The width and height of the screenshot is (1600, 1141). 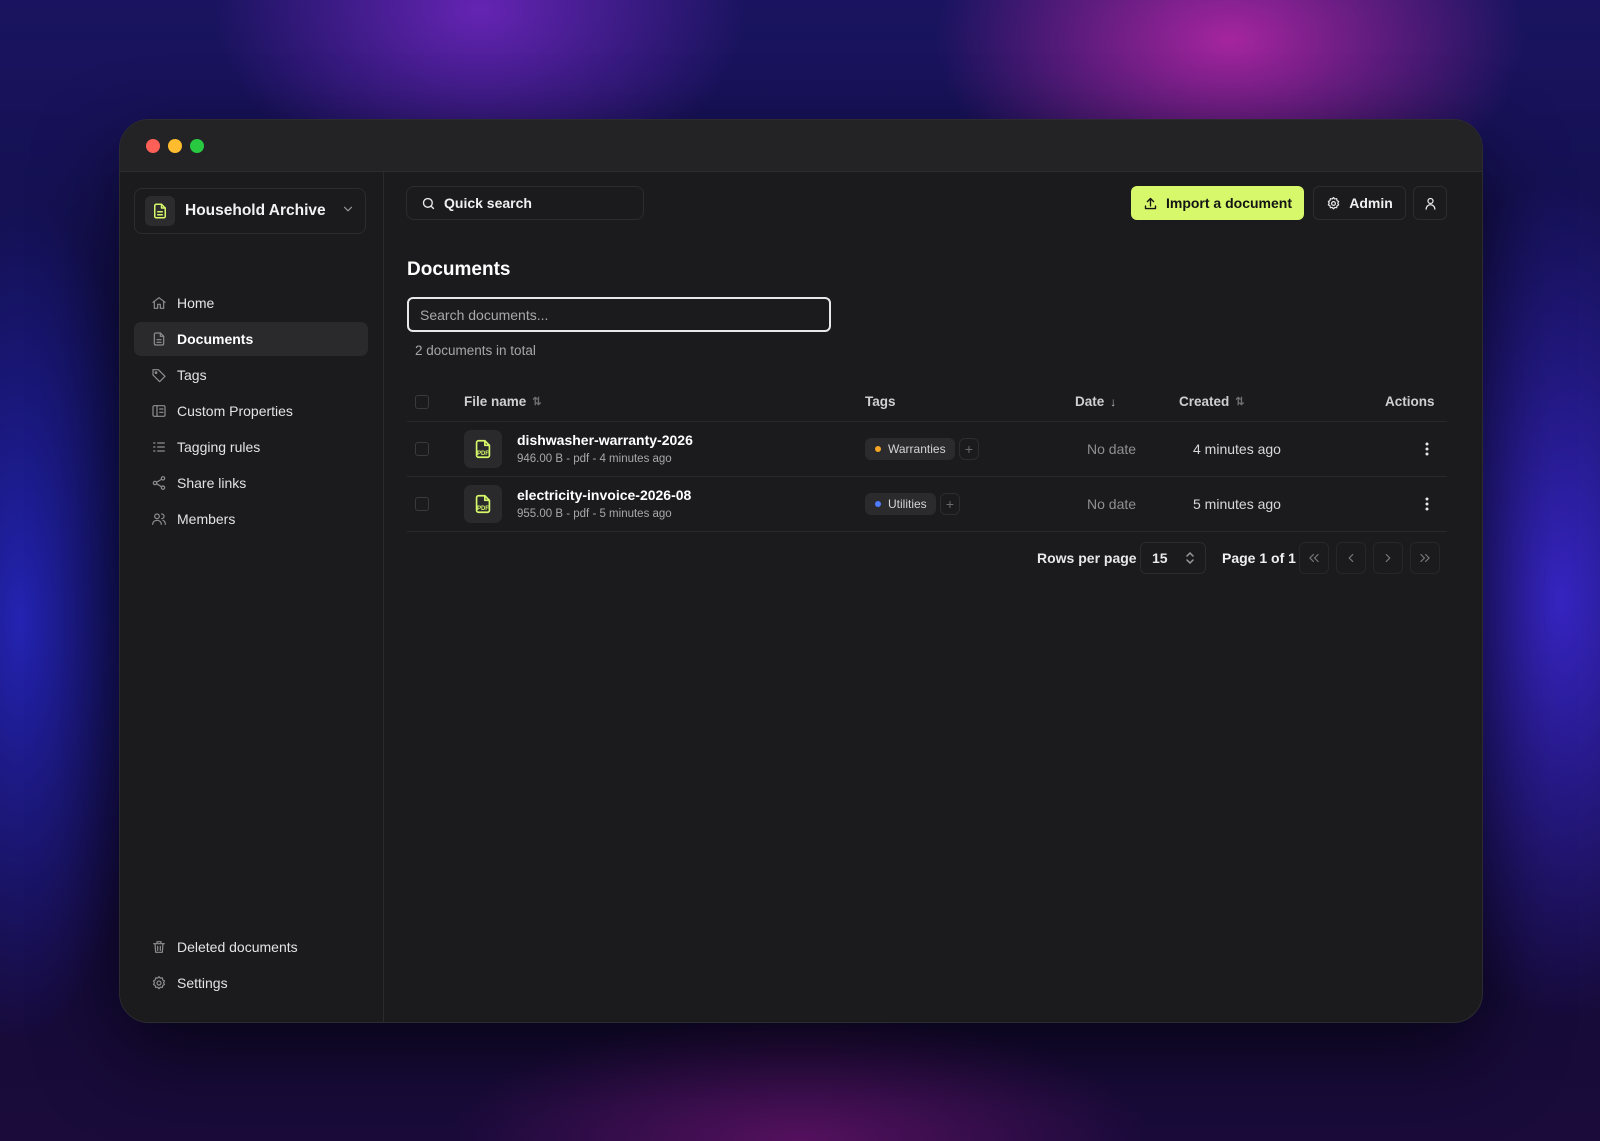 I want to click on admin-button: Admin, so click(x=1359, y=203).